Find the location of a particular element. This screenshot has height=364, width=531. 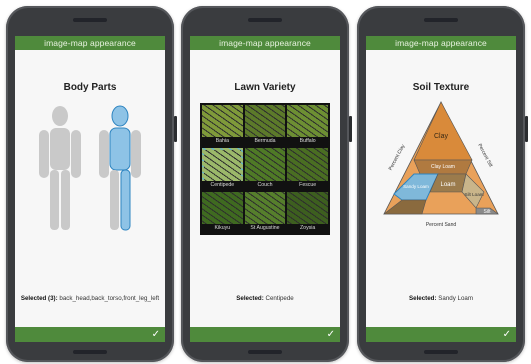

selection-summary: Selected: Sandy Loam is located at coordinates (441, 298).